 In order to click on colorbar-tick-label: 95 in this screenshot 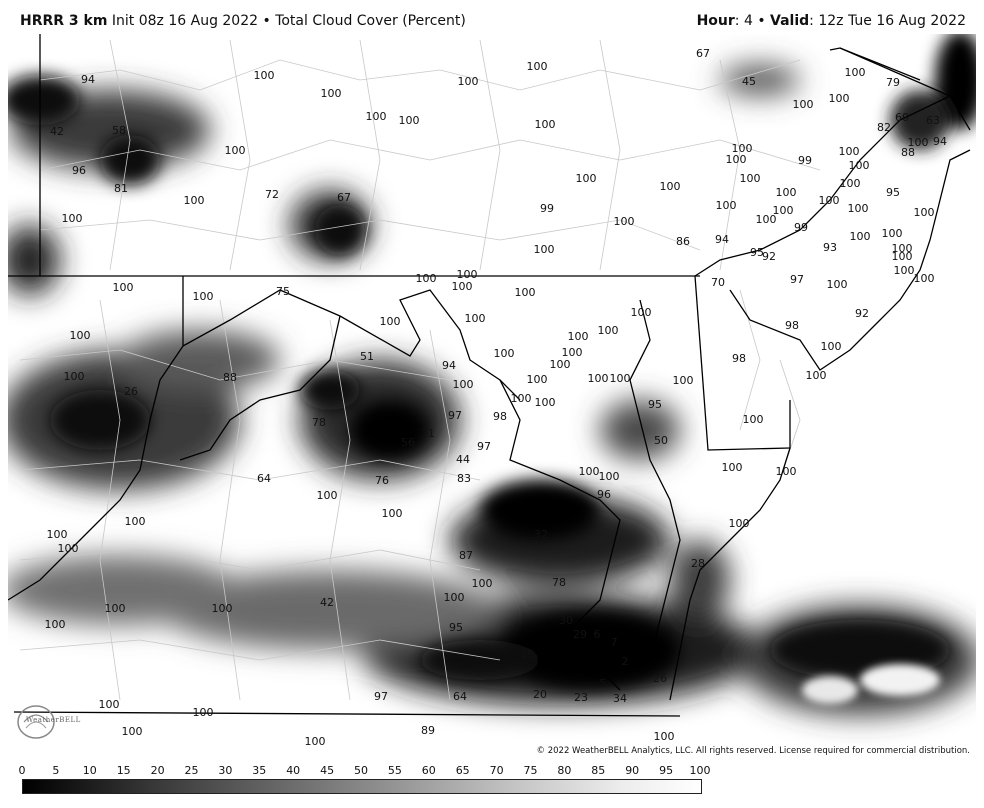, I will do `click(666, 770)`.